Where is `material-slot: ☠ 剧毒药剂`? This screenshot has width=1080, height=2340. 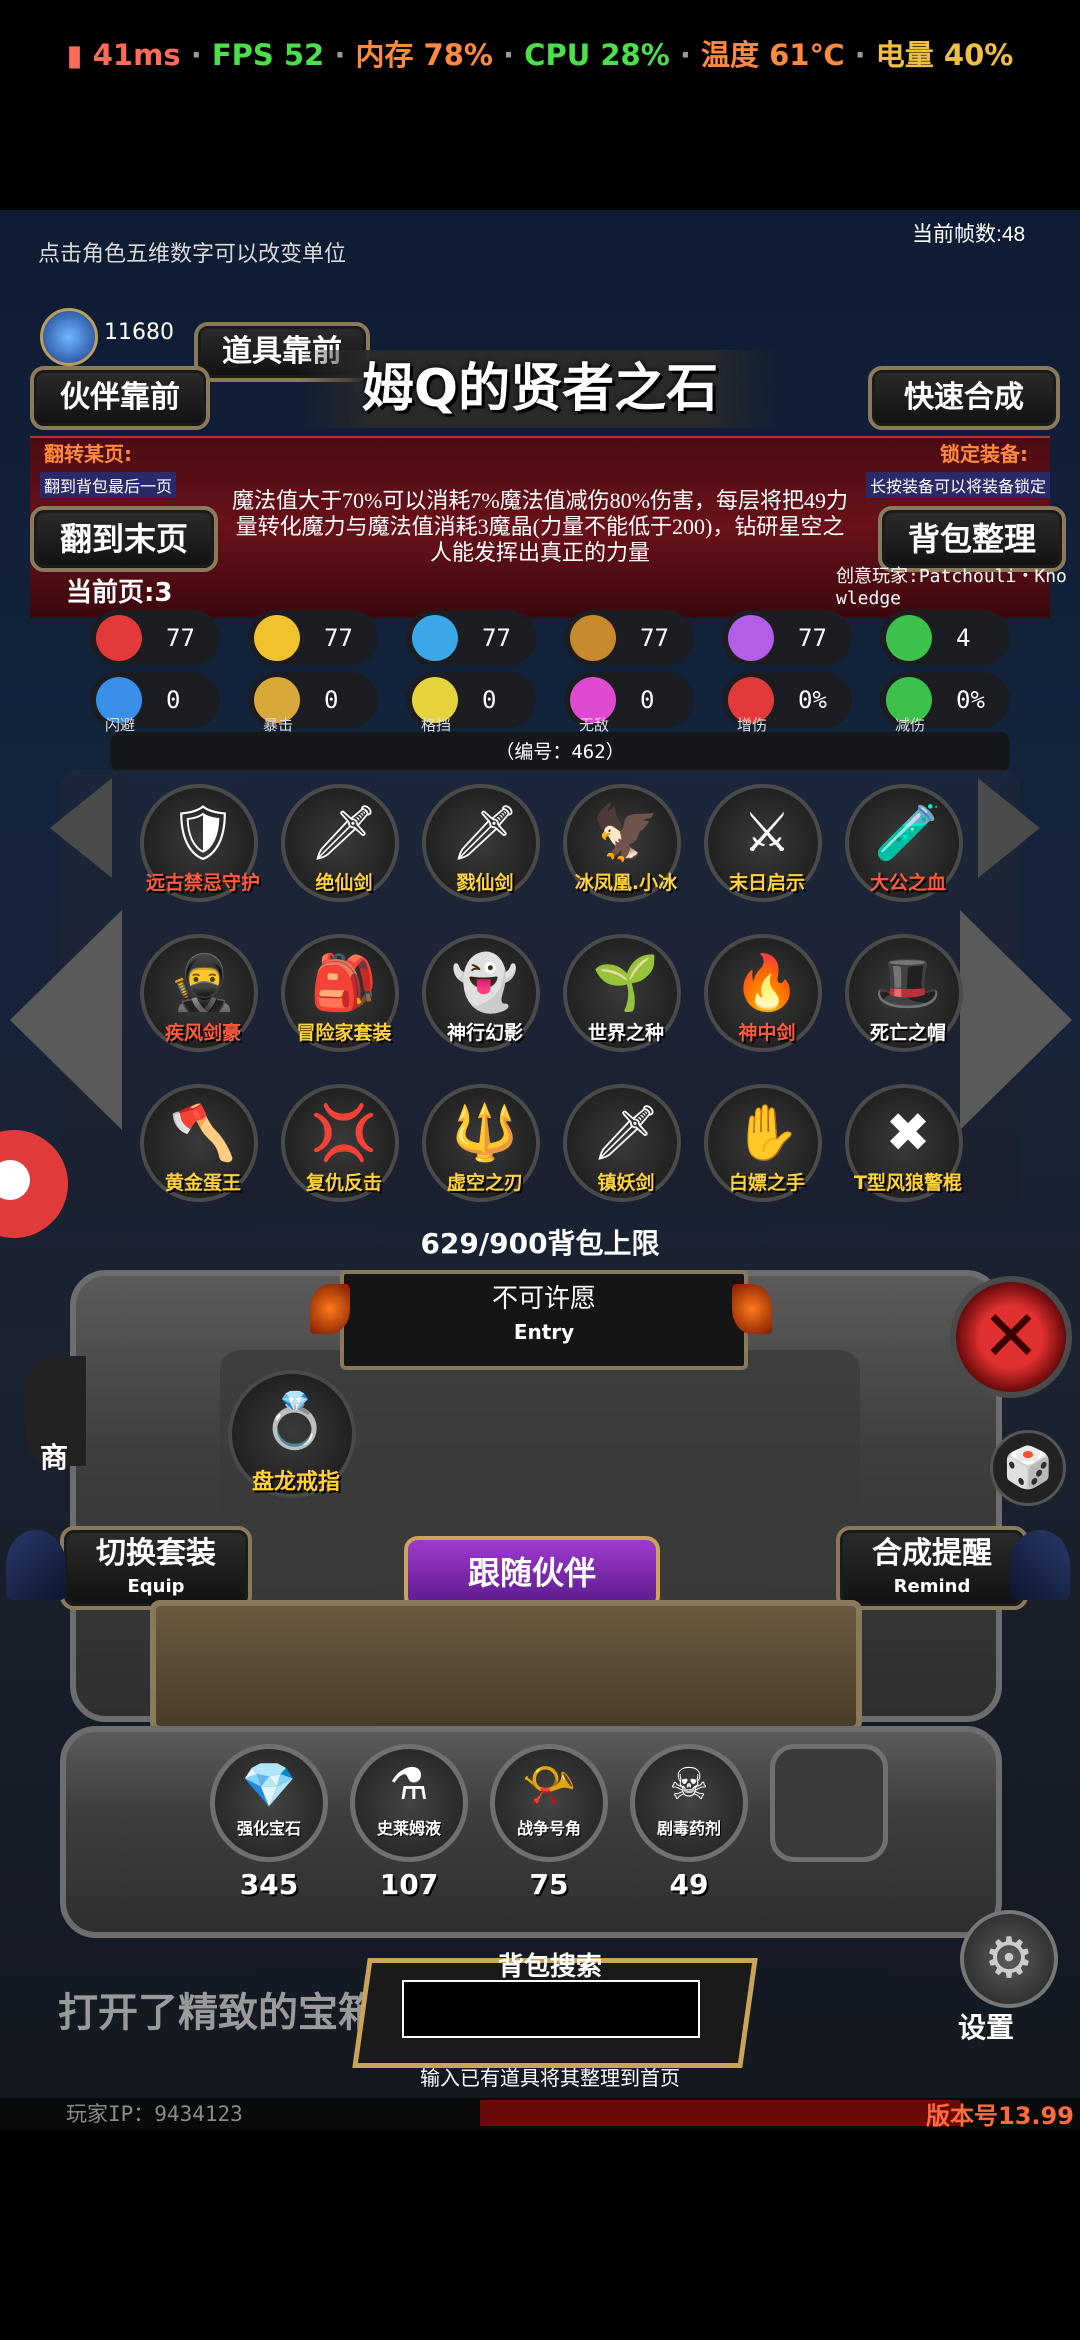 material-slot: ☠ 剧毒药剂 is located at coordinates (689, 1803).